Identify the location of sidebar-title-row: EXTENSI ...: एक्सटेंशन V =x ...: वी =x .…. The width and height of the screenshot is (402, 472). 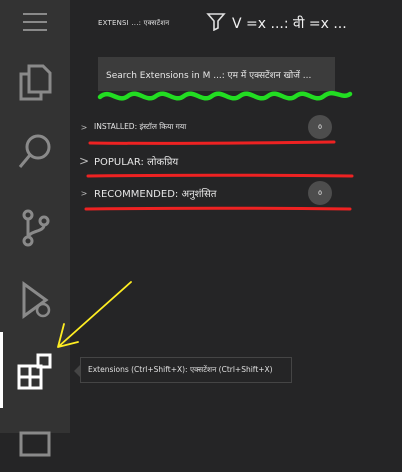
(248, 23).